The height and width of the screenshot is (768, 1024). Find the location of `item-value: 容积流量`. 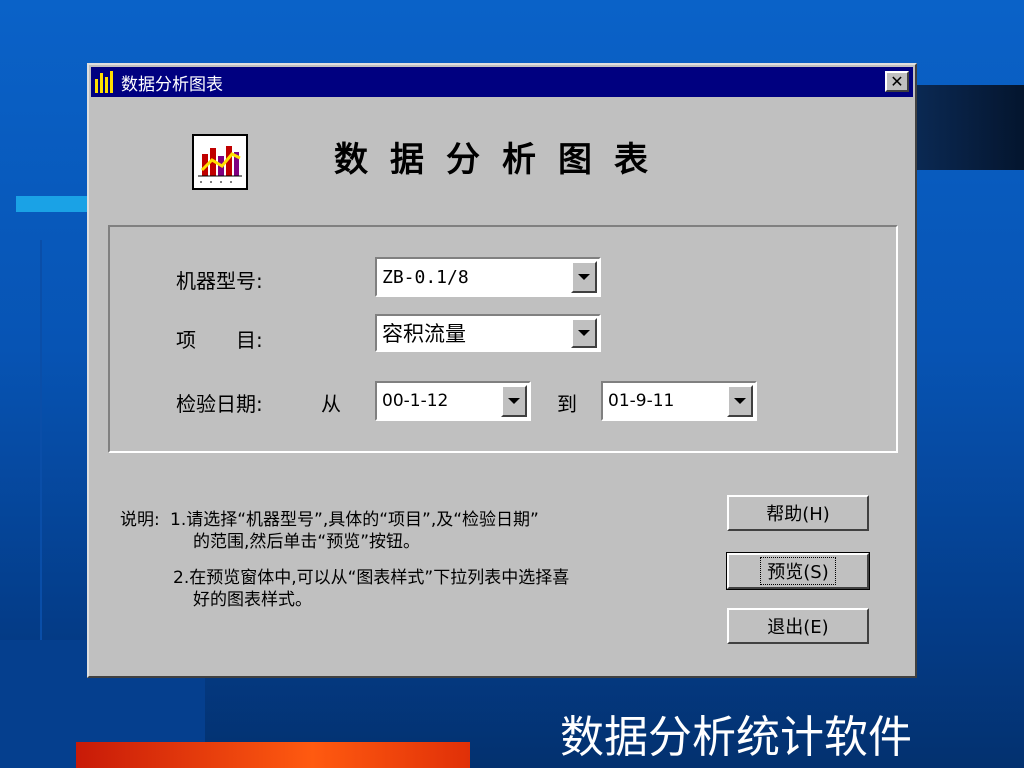

item-value: 容积流量 is located at coordinates (424, 334).